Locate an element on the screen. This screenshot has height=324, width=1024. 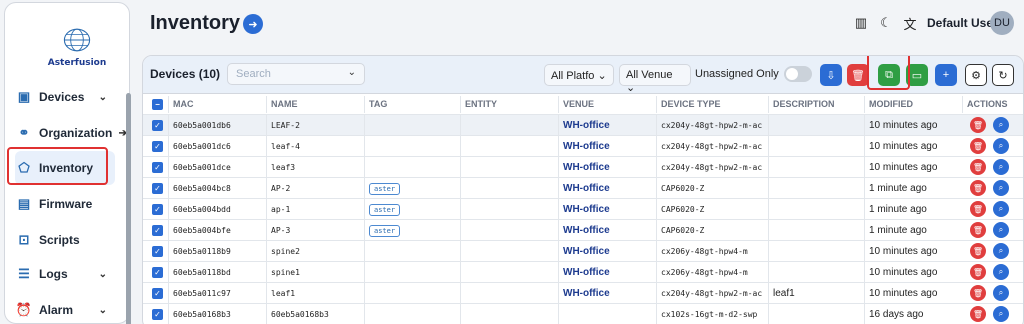
sidebar-item-label: Devices is located at coordinates (62, 97).